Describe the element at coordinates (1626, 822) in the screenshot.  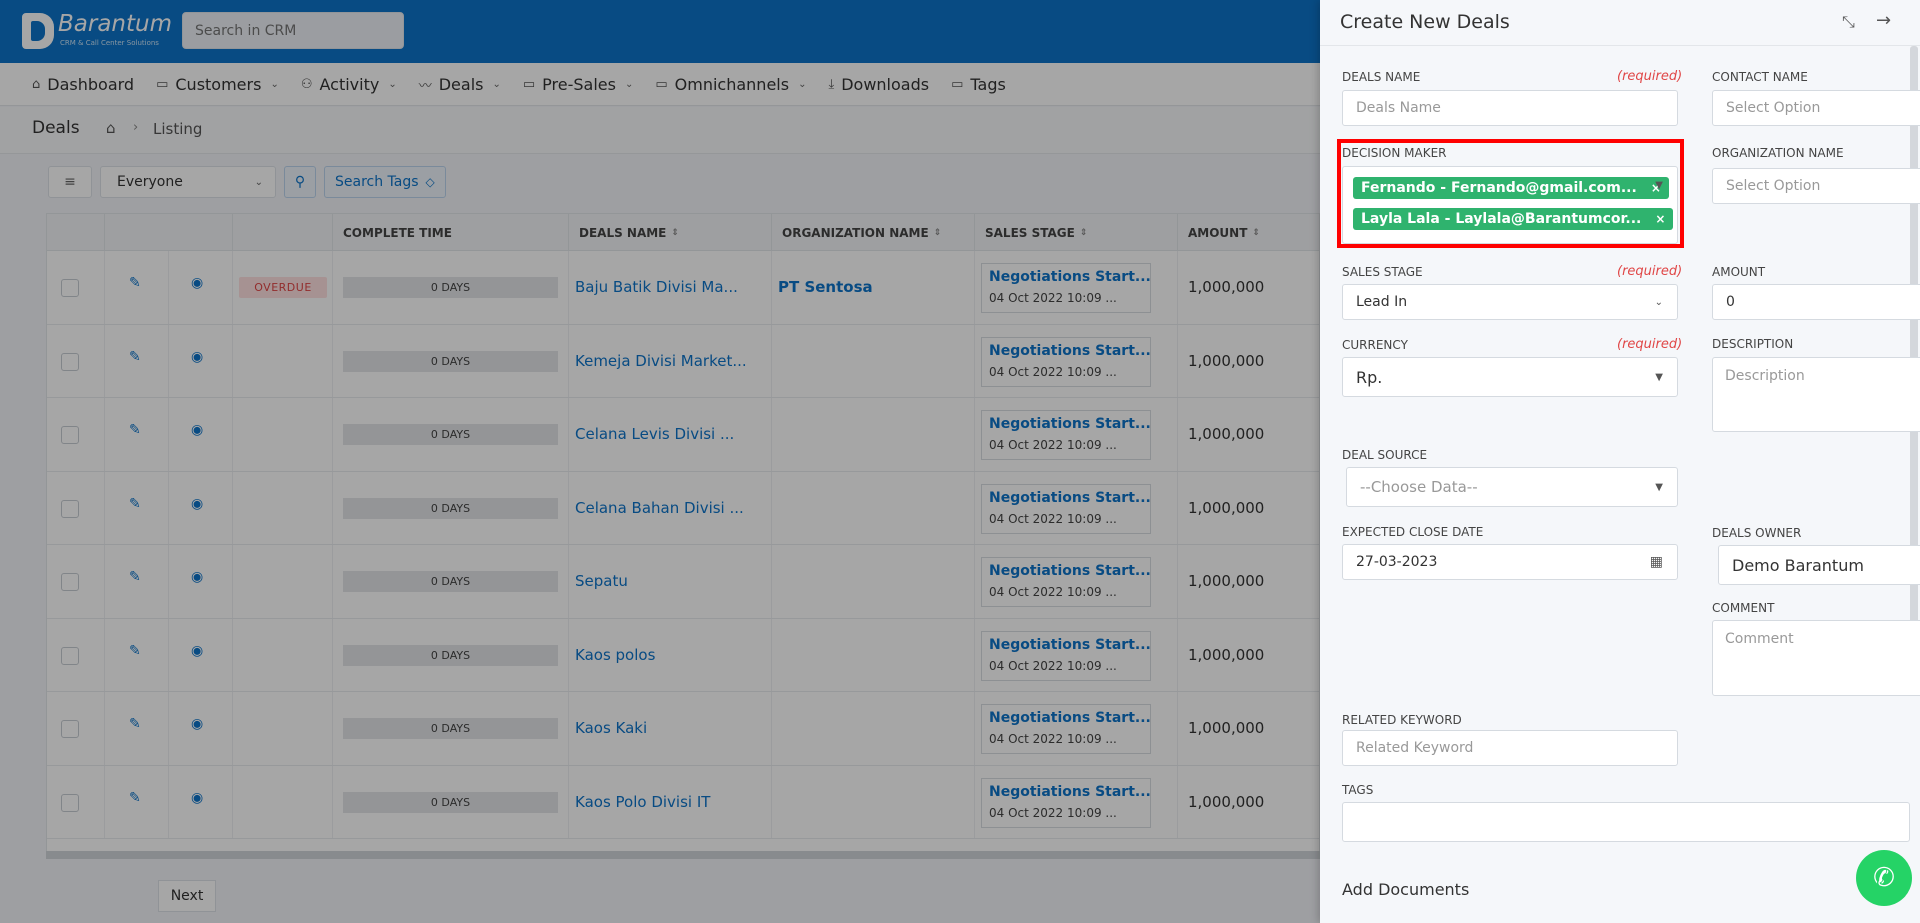
I see `tags-input` at that location.